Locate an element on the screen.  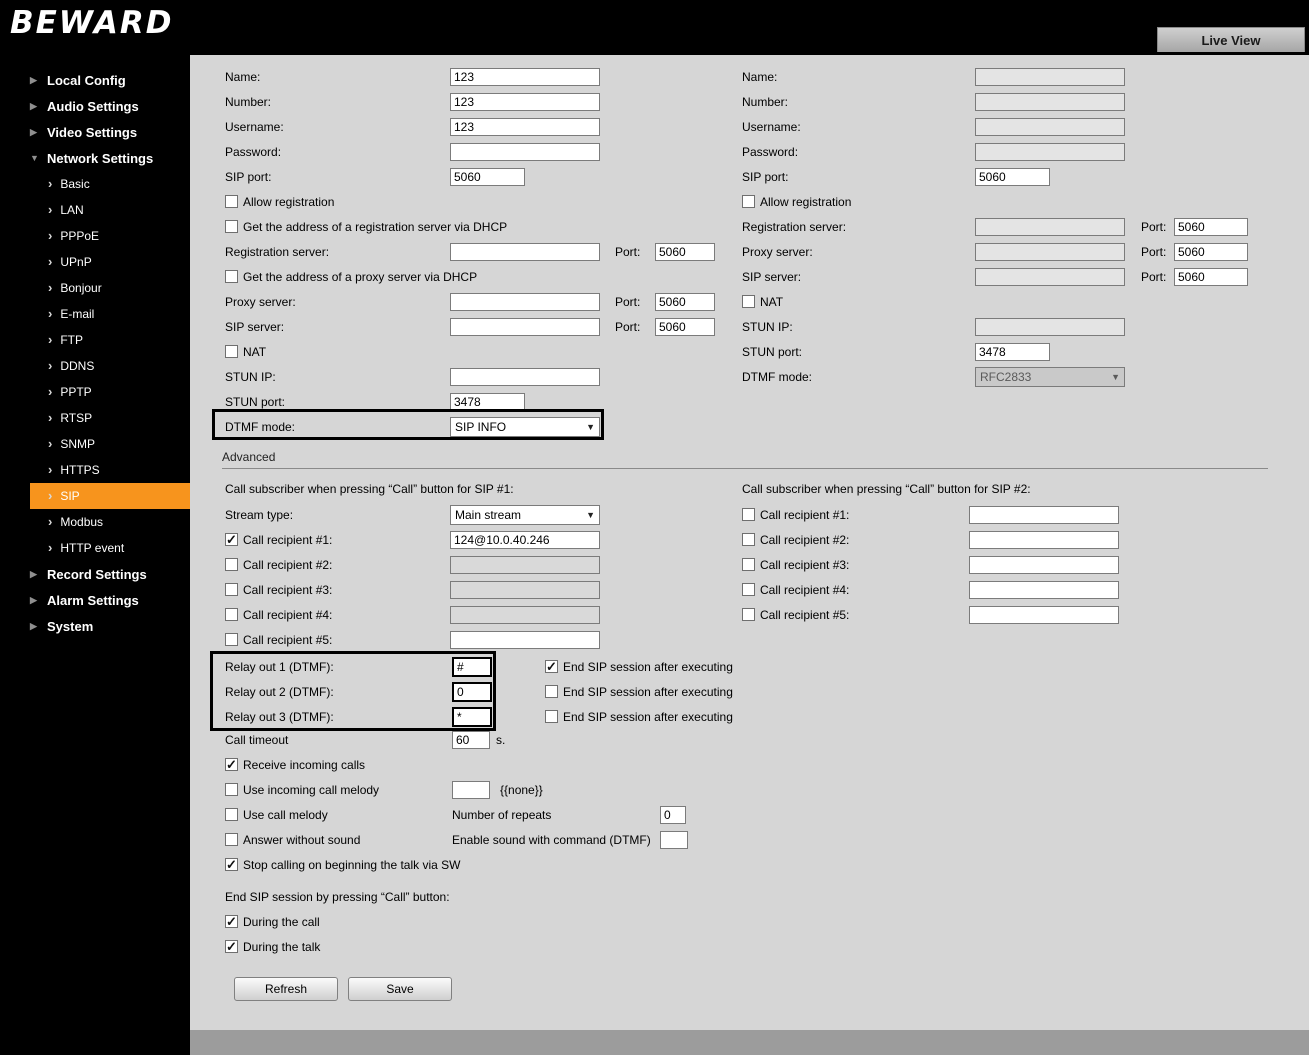
sip2-call-recipient-5-input is located at coordinates (1044, 614).